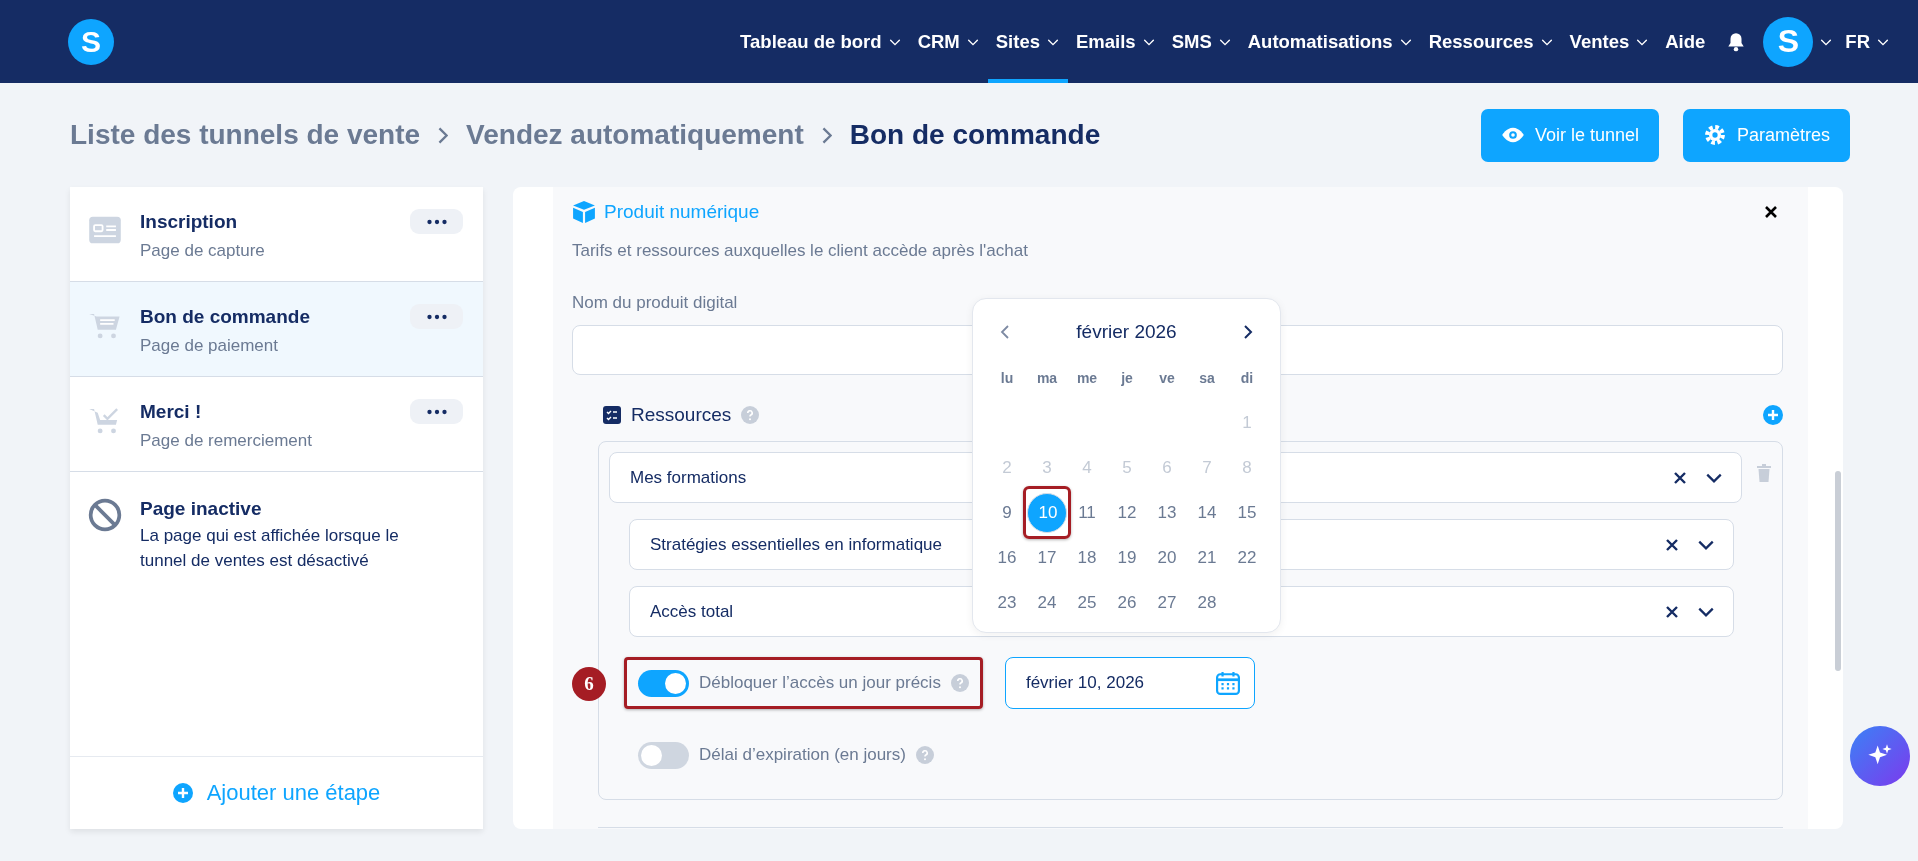 The image size is (1918, 861). What do you see at coordinates (681, 415) in the screenshot?
I see `resources-title: Ressources` at bounding box center [681, 415].